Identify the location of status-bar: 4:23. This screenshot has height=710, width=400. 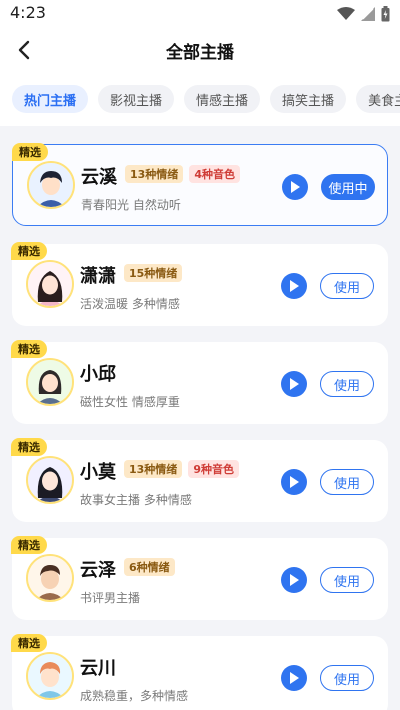
(200, 14).